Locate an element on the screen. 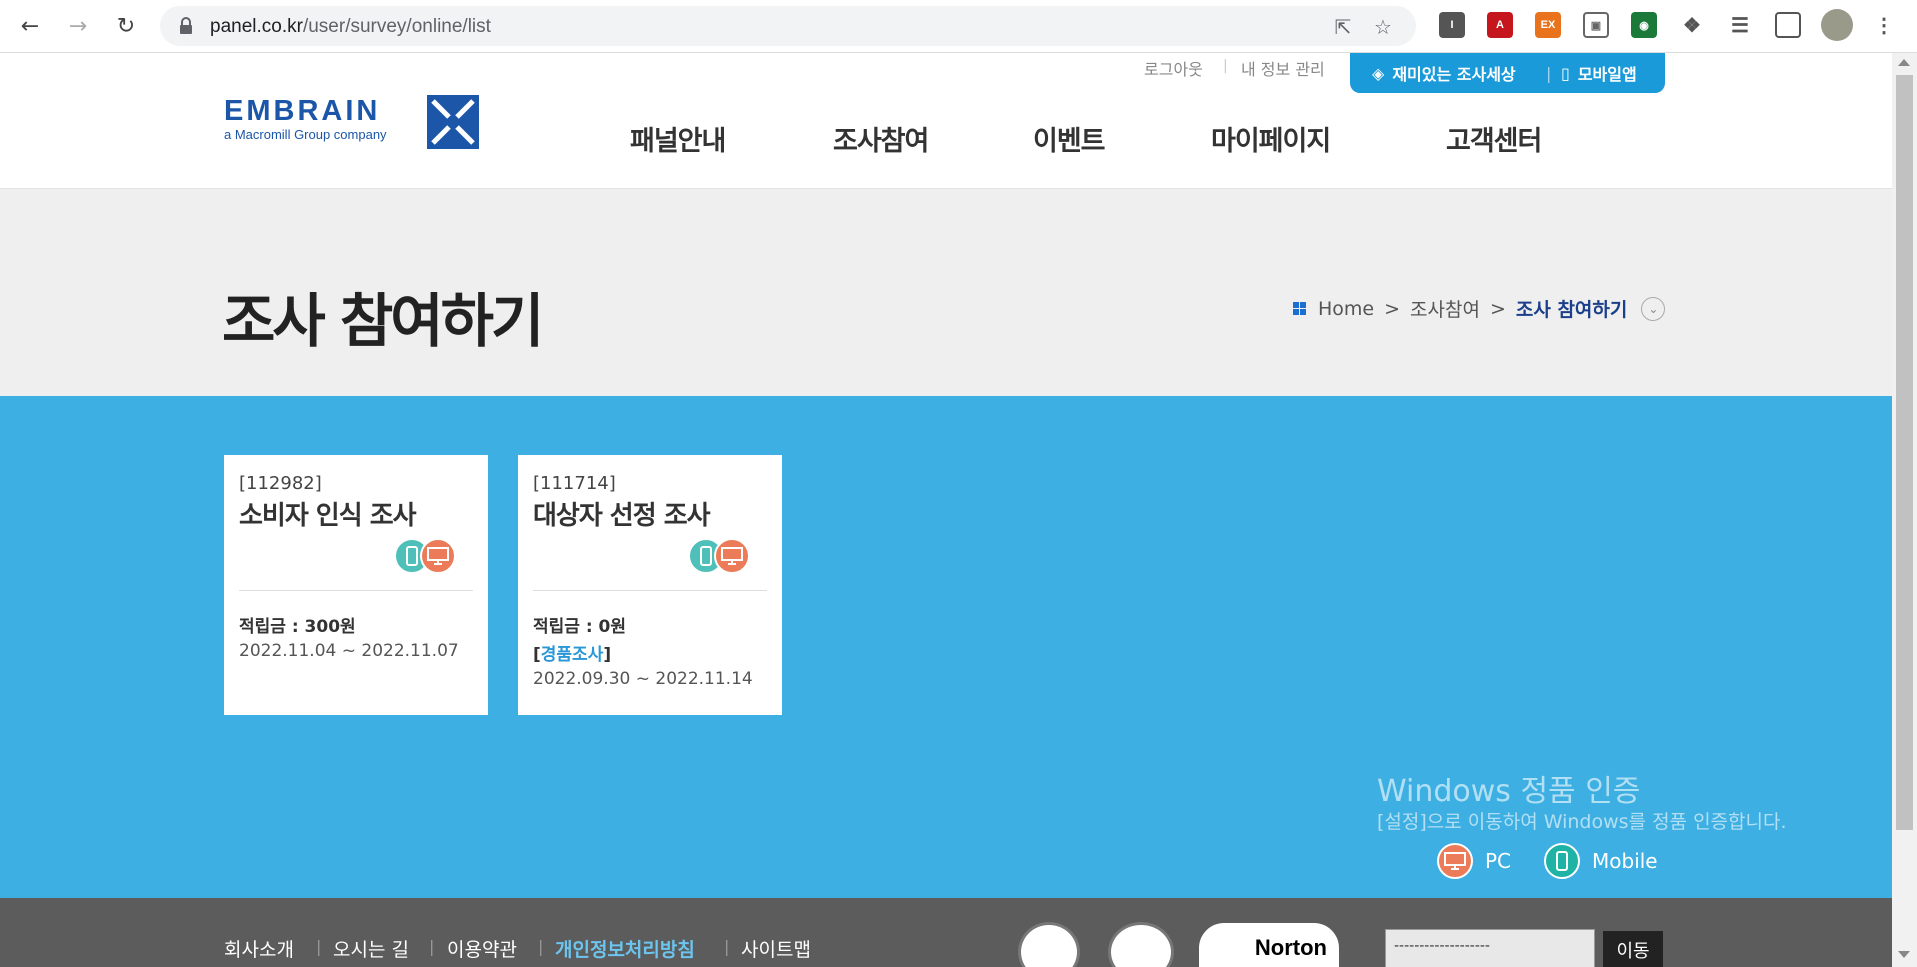 This screenshot has width=1917, height=967. media-queue-icon: ☰ is located at coordinates (1740, 25).